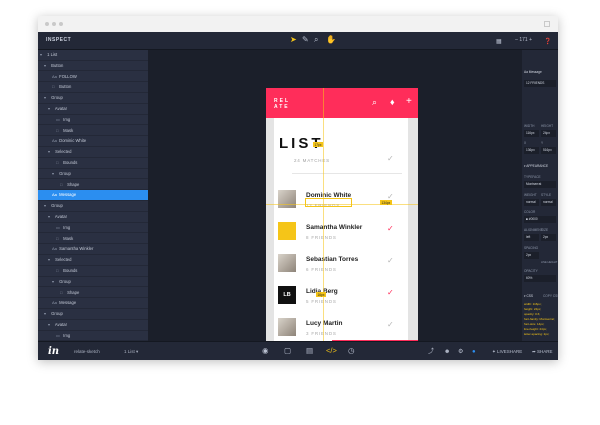 This screenshot has height=425, width=600. What do you see at coordinates (531, 202) in the screenshot?
I see `weight-field: normal` at bounding box center [531, 202].